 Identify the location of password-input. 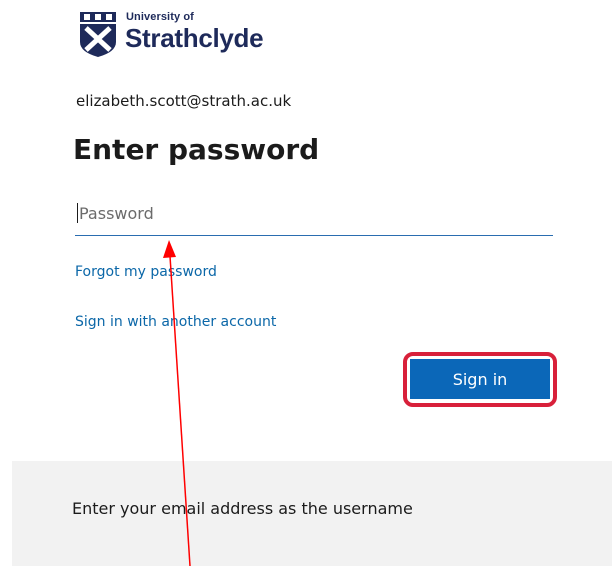
(312, 213).